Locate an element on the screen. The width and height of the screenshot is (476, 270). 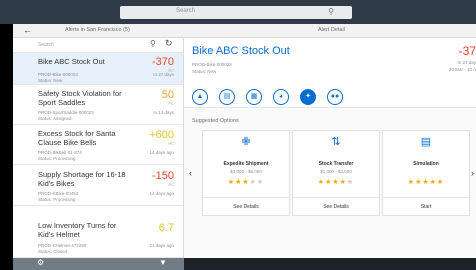
item-title: Bike ABC Stock Out is located at coordinates (71, 61).